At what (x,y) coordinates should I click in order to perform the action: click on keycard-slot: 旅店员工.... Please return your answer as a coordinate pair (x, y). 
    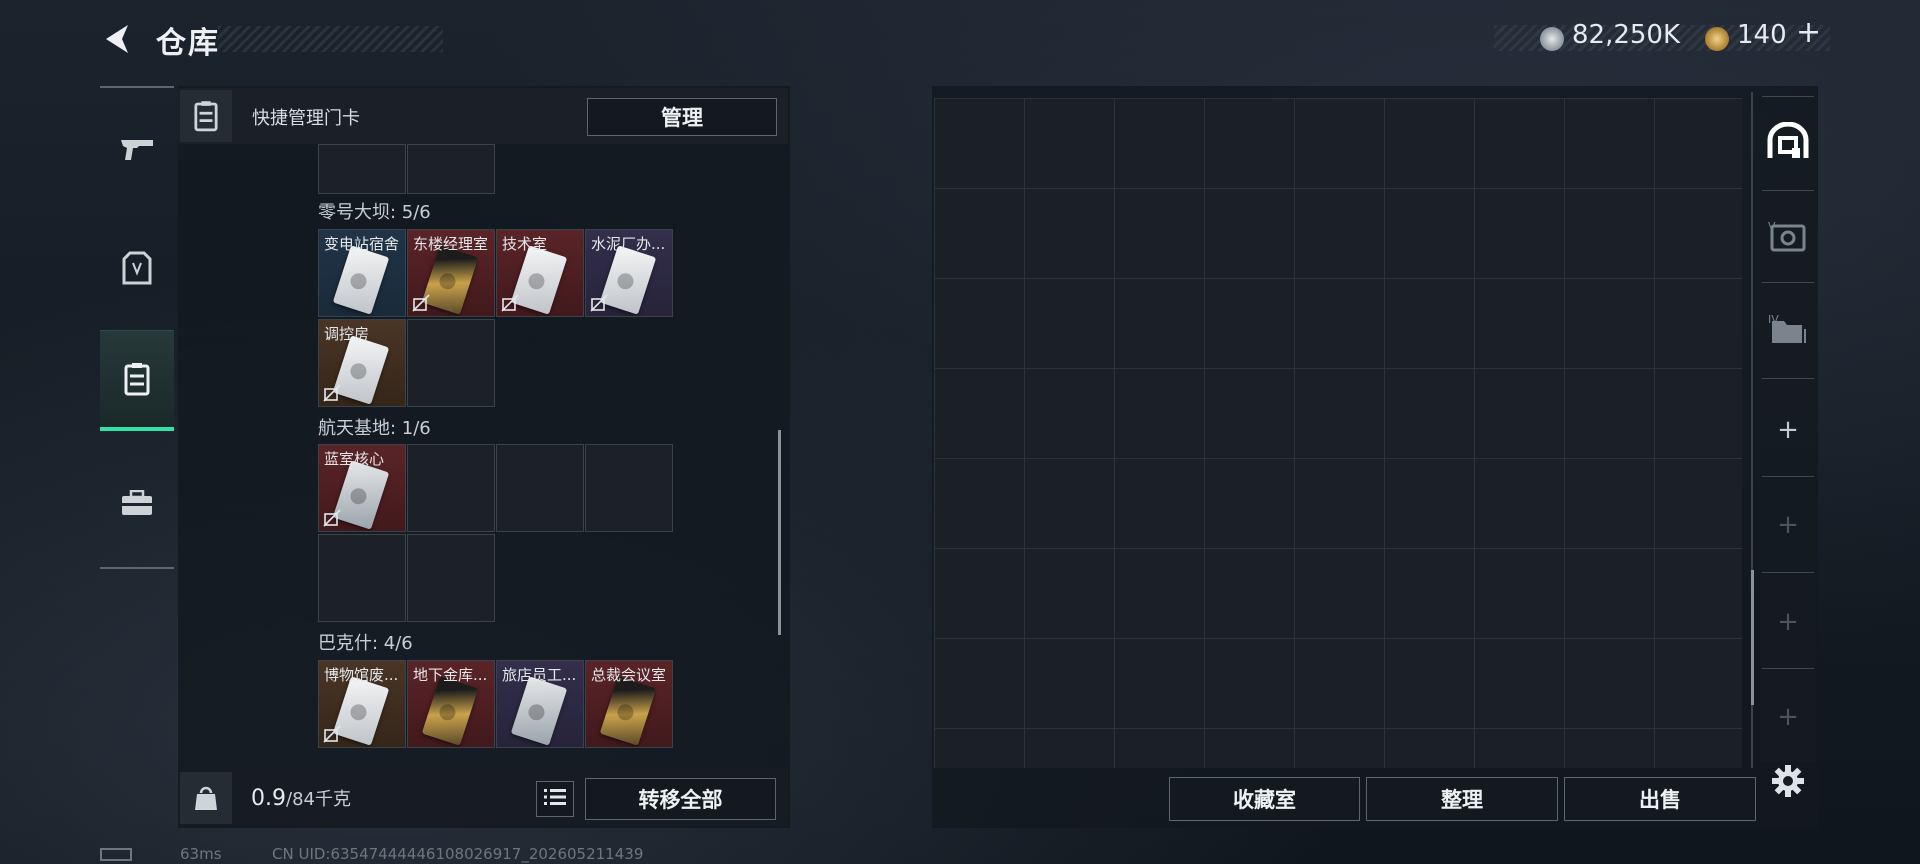
    Looking at the image, I should click on (540, 704).